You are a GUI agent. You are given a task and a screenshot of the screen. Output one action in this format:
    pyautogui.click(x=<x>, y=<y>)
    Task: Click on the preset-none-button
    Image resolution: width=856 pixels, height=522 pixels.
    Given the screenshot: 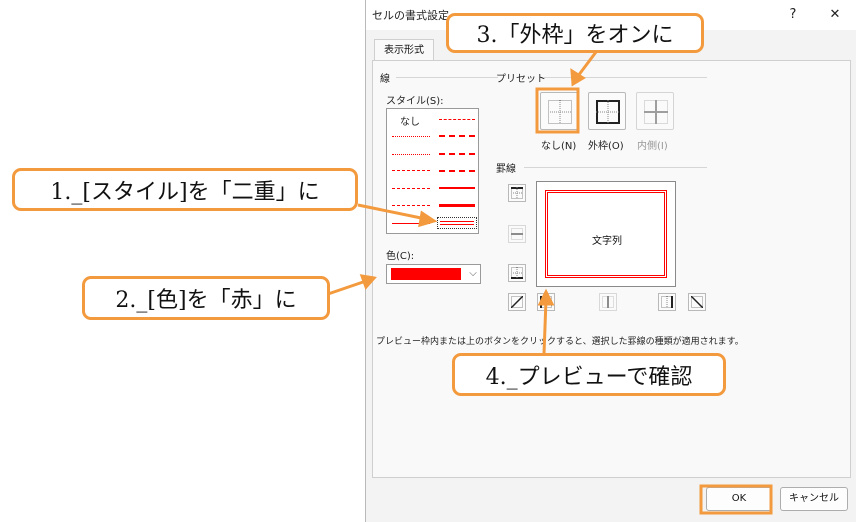 What is the action you would take?
    pyautogui.click(x=559, y=111)
    